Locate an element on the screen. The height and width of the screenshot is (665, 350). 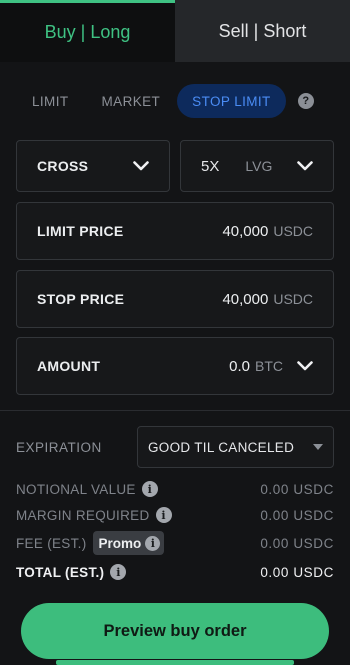
tab-sell-short: Sell | Short is located at coordinates (262, 31).